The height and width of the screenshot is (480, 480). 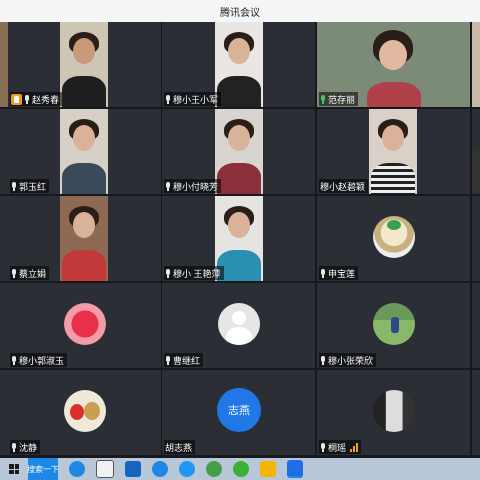 I want to click on search-button: 搜索一下, so click(x=43, y=469).